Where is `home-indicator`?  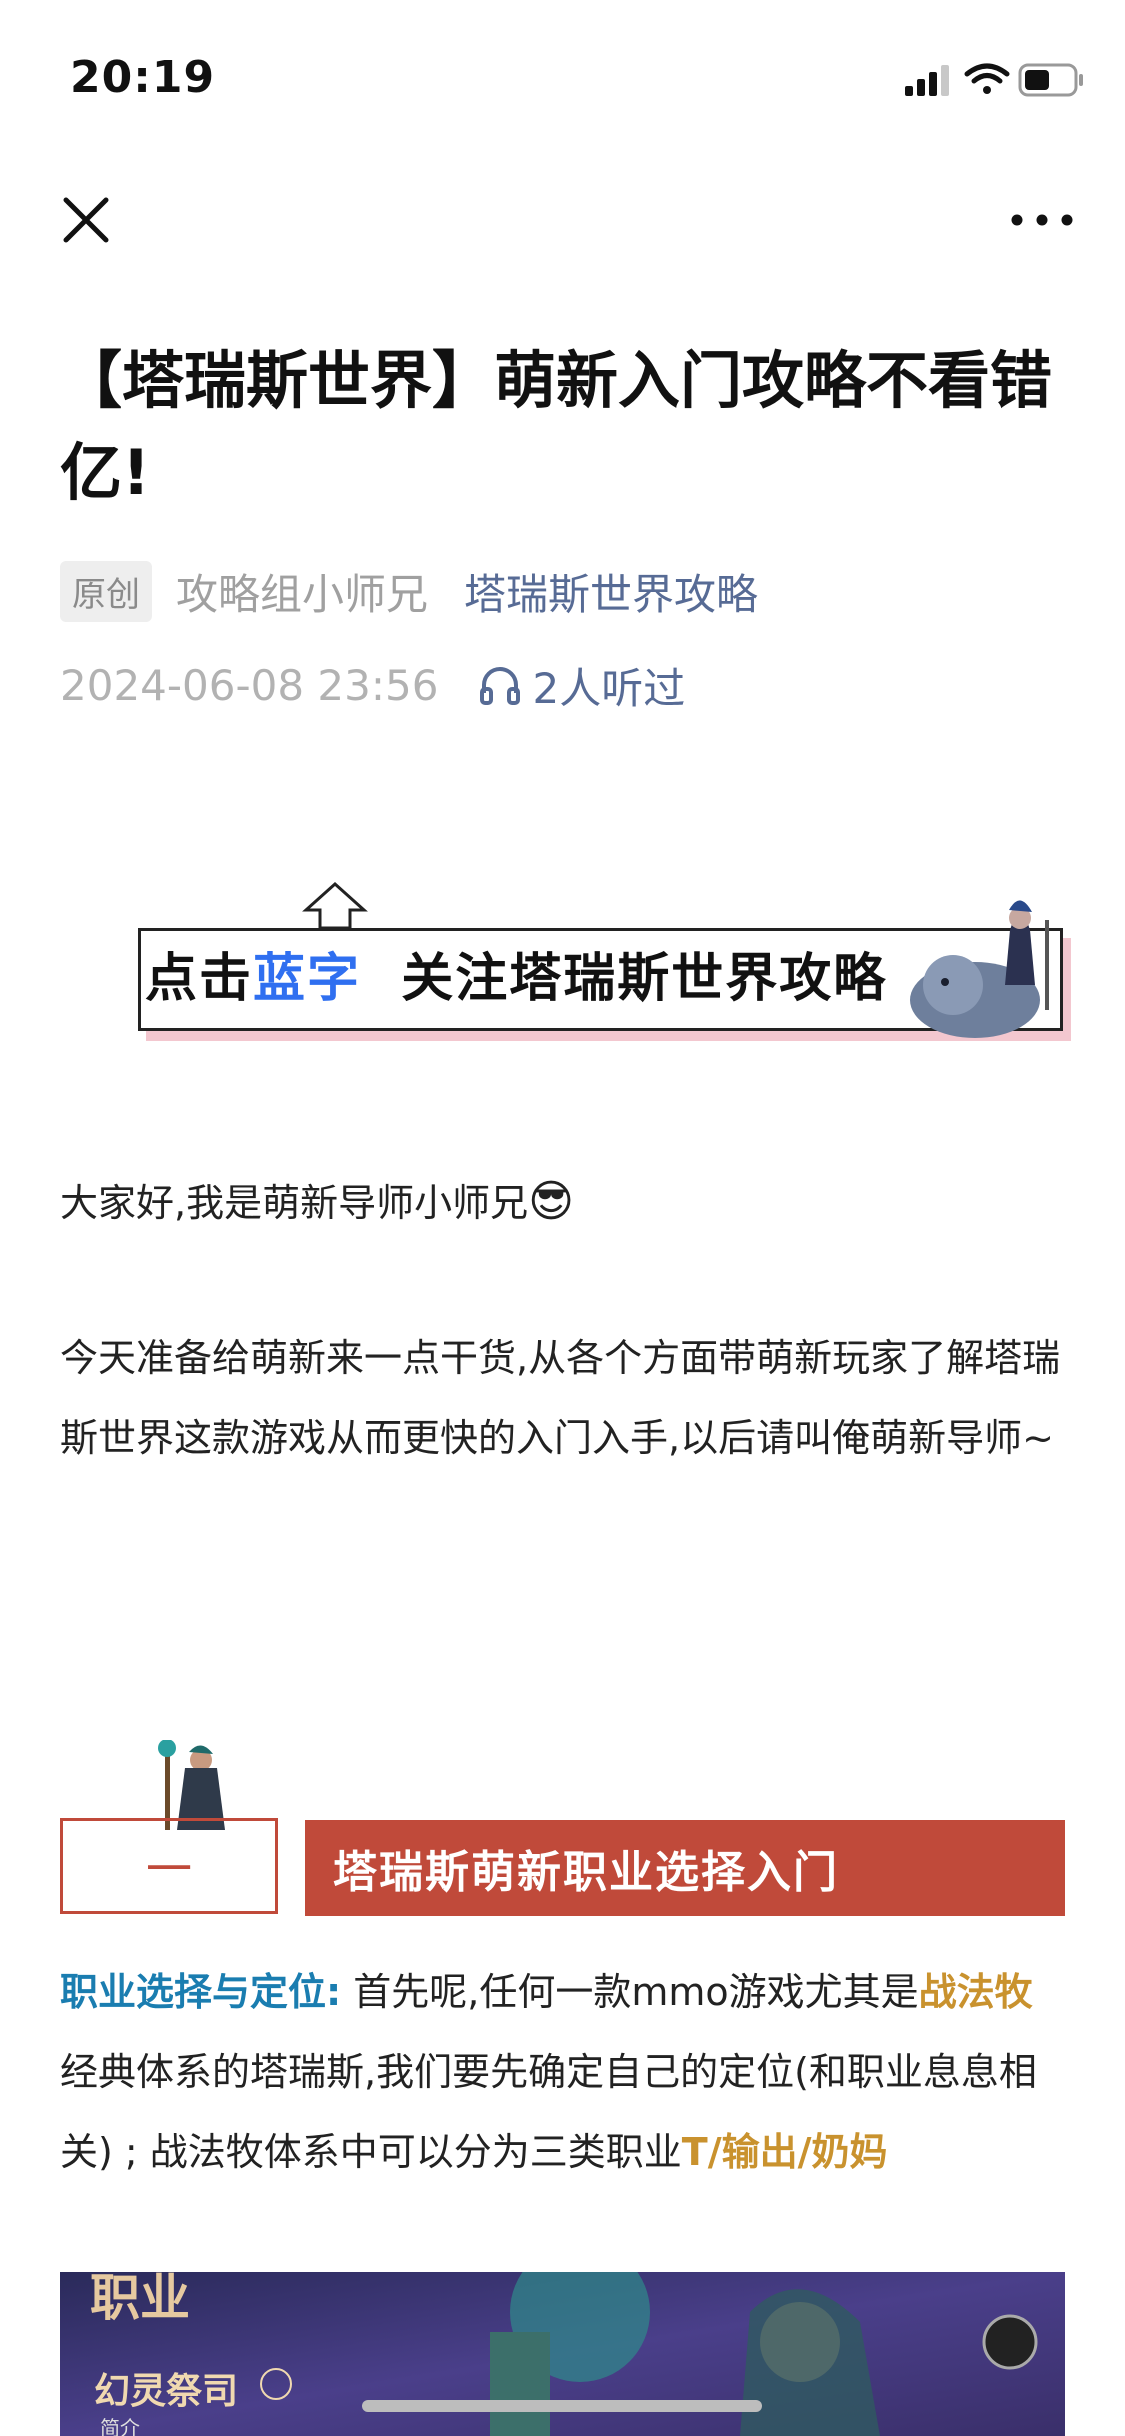
home-indicator is located at coordinates (562, 2406).